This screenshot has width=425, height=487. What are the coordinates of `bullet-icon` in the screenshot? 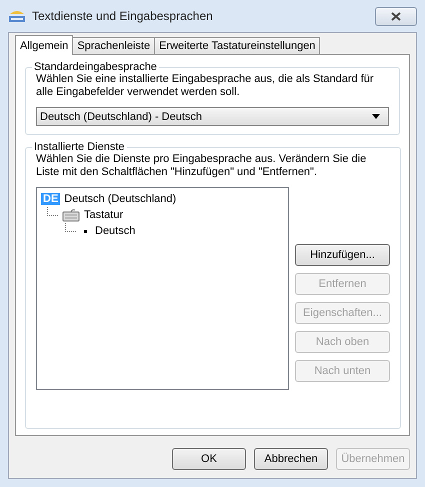 It's located at (85, 231).